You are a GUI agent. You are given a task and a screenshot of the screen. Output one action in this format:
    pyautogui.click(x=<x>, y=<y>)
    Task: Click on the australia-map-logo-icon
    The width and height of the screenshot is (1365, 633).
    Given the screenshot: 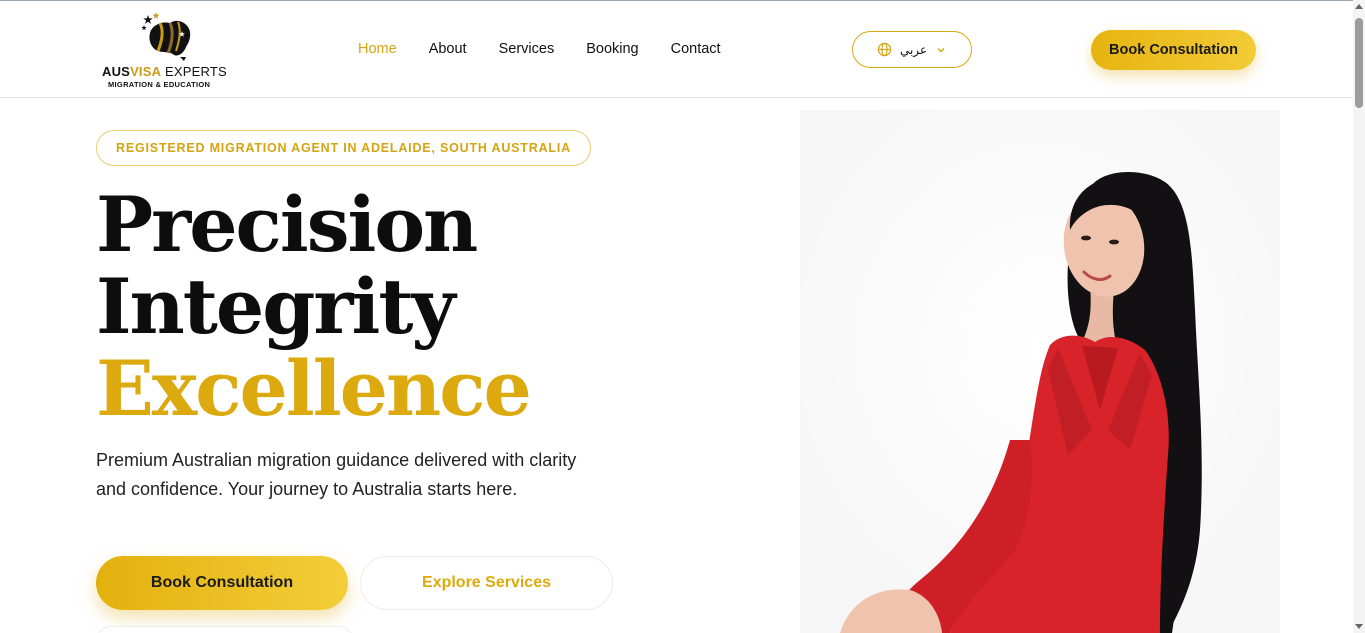 What is the action you would take?
    pyautogui.click(x=166, y=36)
    